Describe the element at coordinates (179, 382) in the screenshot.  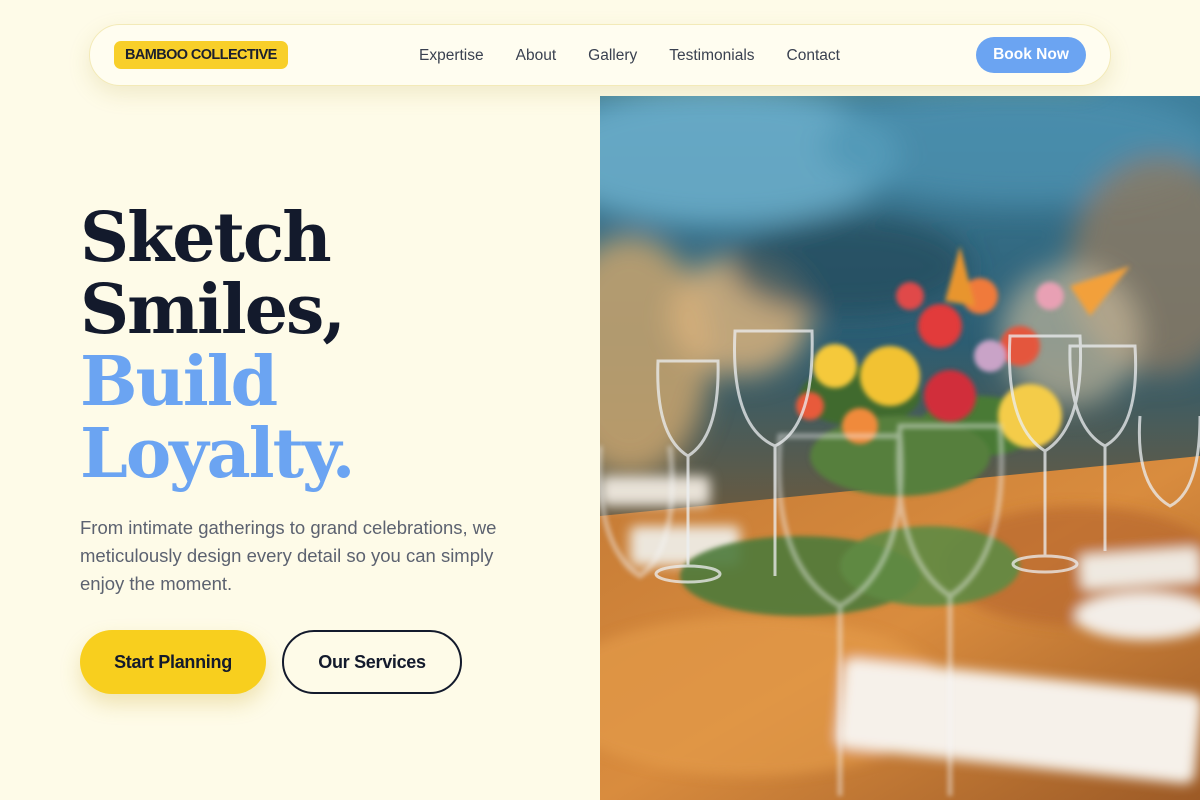
I see `headline-line-3: Build` at that location.